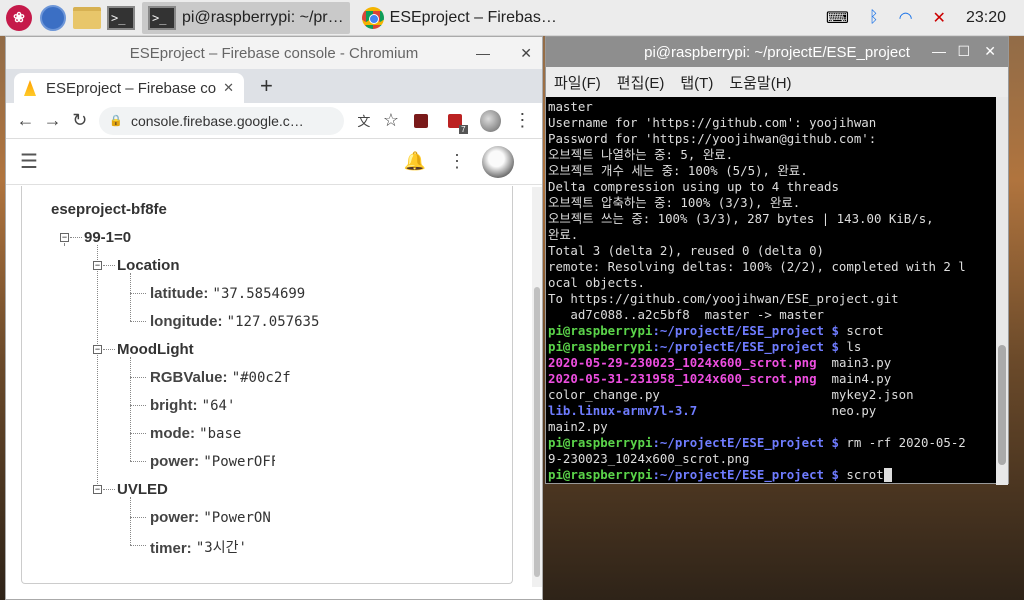 The image size is (1024, 600). What do you see at coordinates (641, 82) in the screenshot?
I see `menu-edit: 편집(E)` at bounding box center [641, 82].